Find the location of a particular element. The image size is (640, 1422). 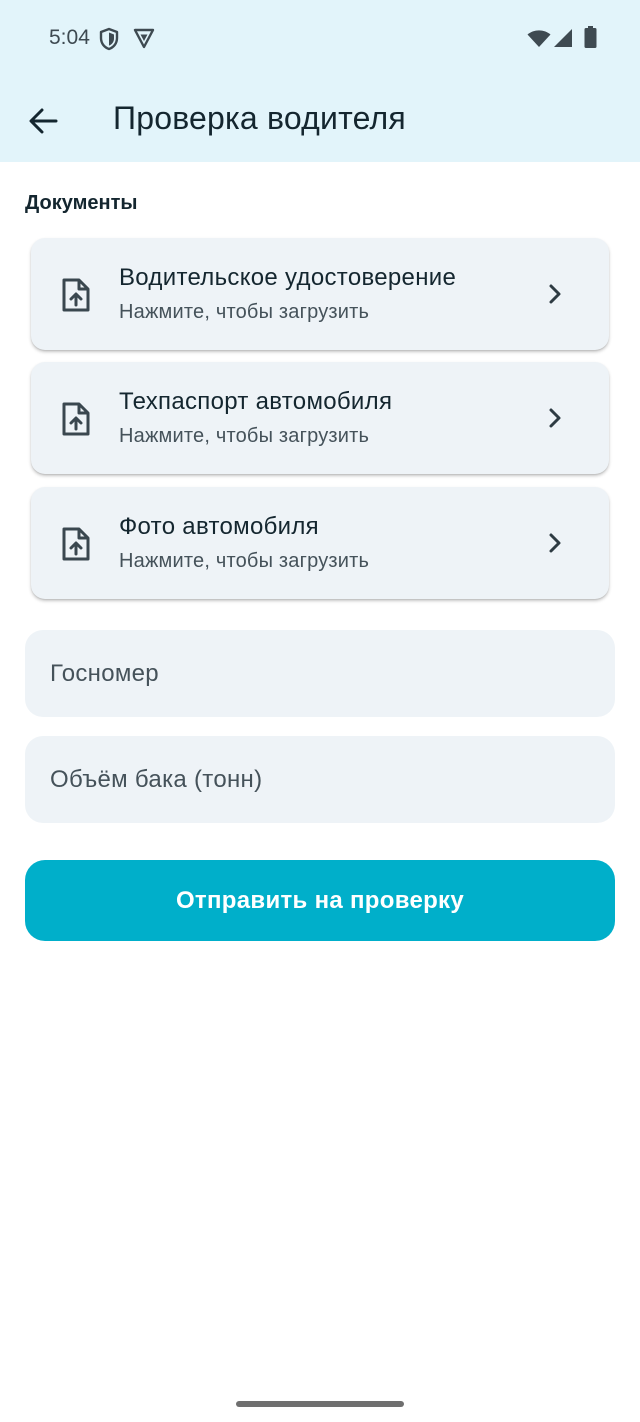

status-time: 5:04 is located at coordinates (69, 37).